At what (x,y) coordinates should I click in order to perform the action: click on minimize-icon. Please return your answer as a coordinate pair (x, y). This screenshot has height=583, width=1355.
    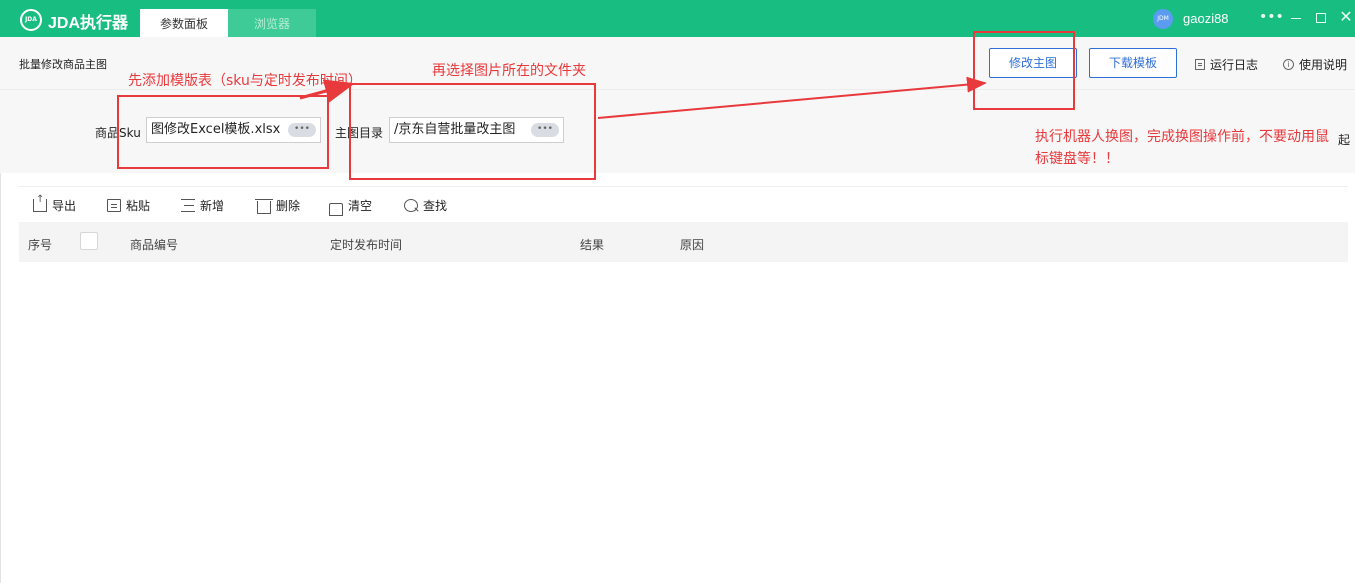
    Looking at the image, I should click on (1296, 17).